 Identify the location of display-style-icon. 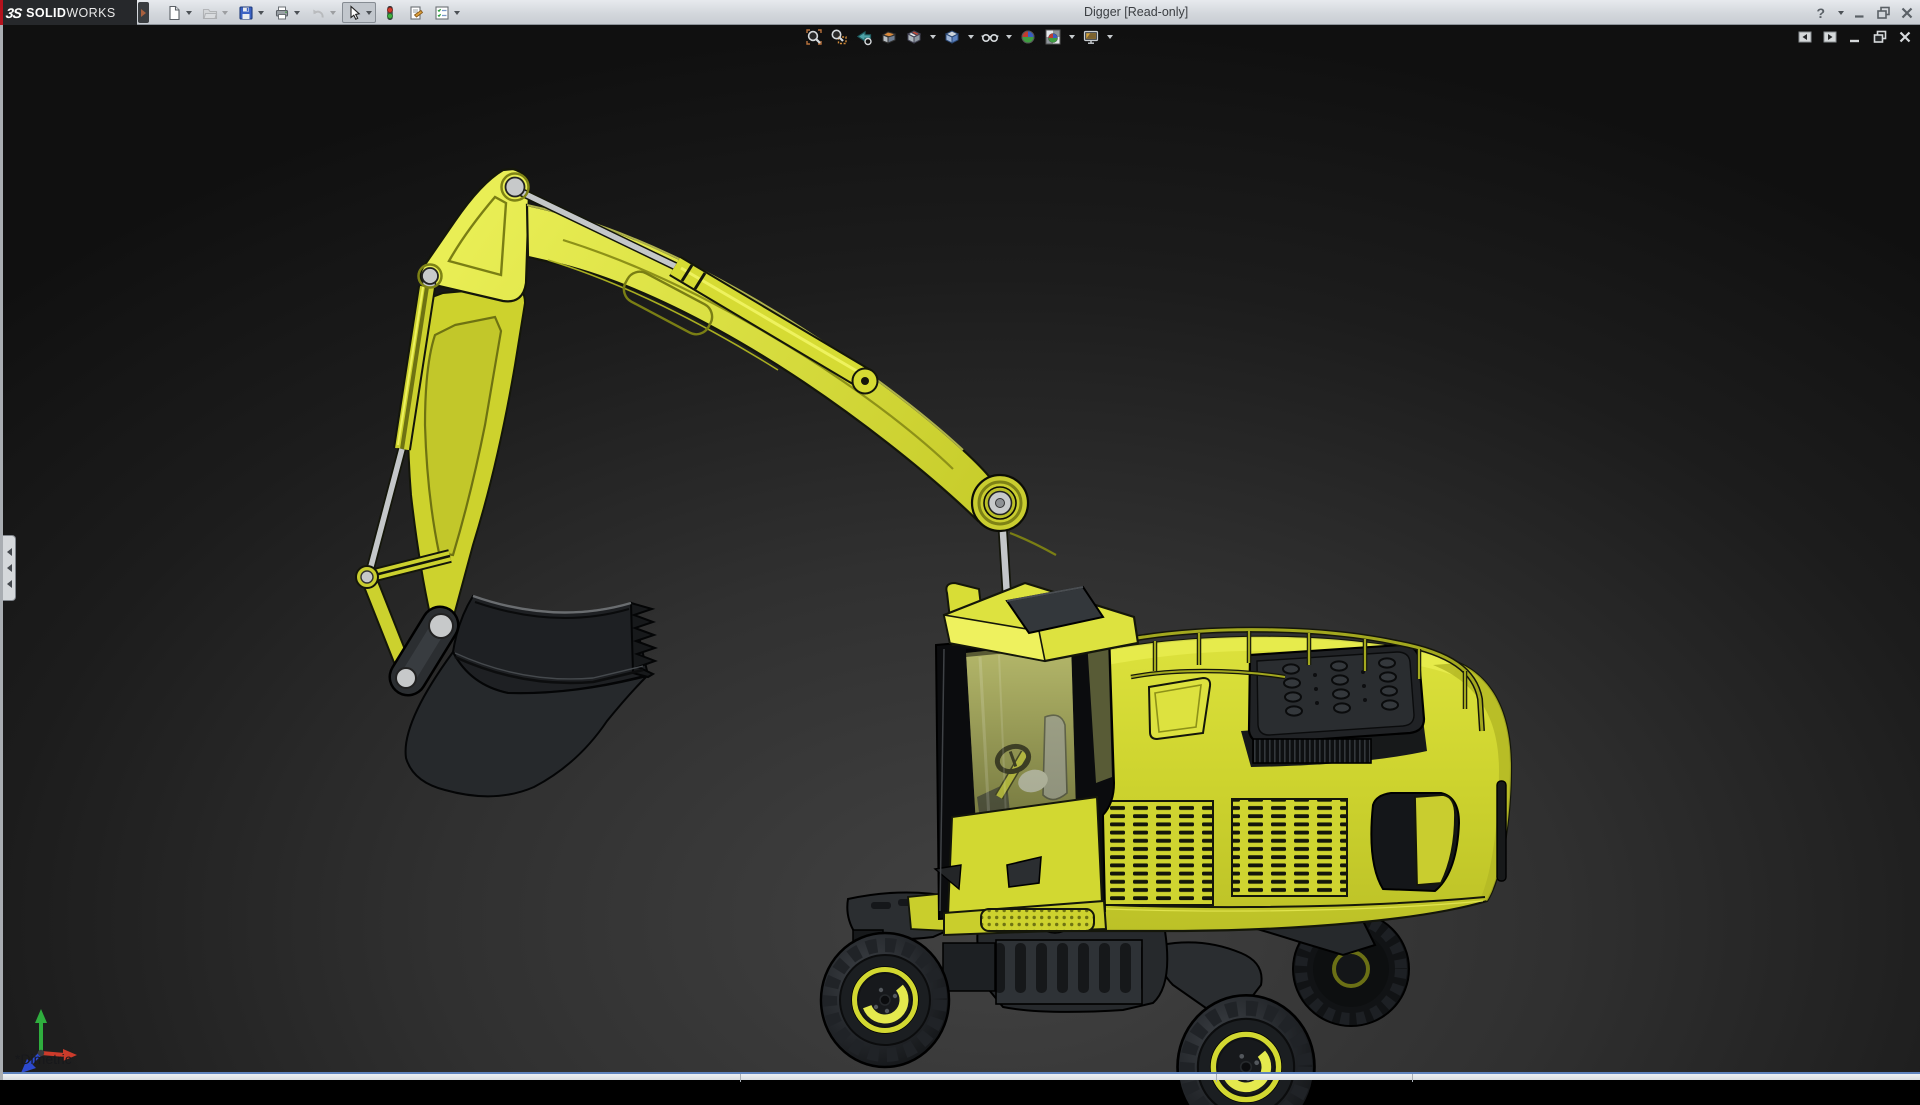
(952, 37).